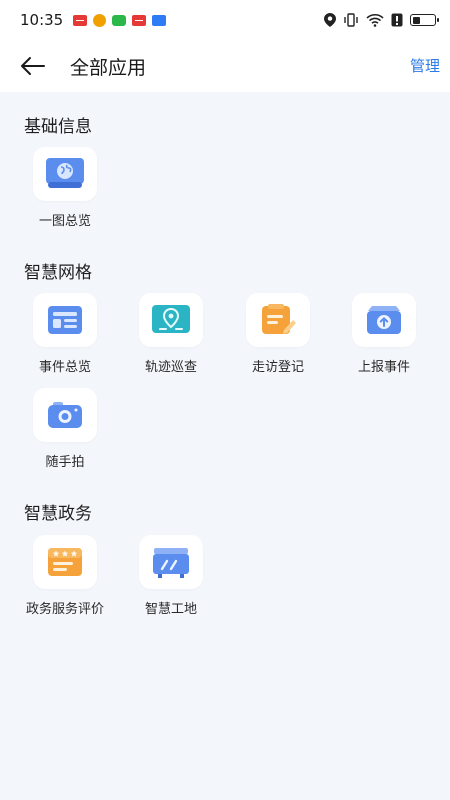  I want to click on app-visit-registration: 走访登记, so click(278, 334).